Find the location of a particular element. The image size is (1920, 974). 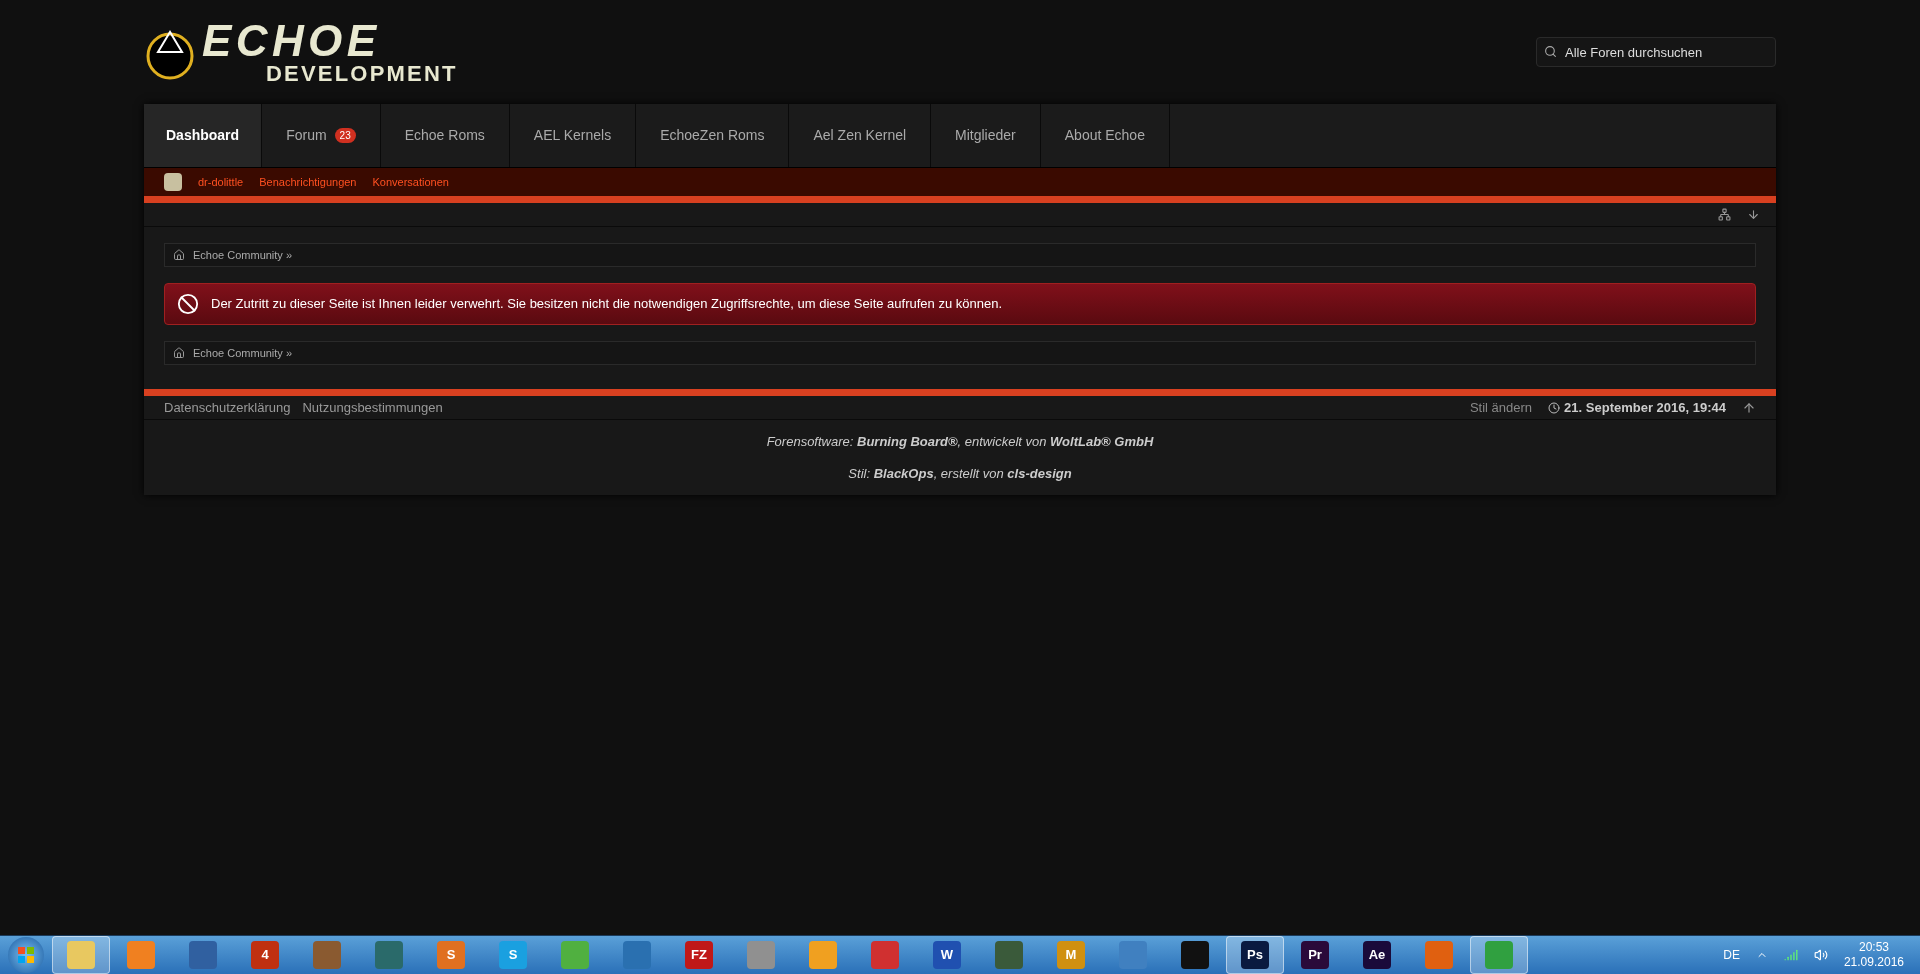

avatar is located at coordinates (173, 182).